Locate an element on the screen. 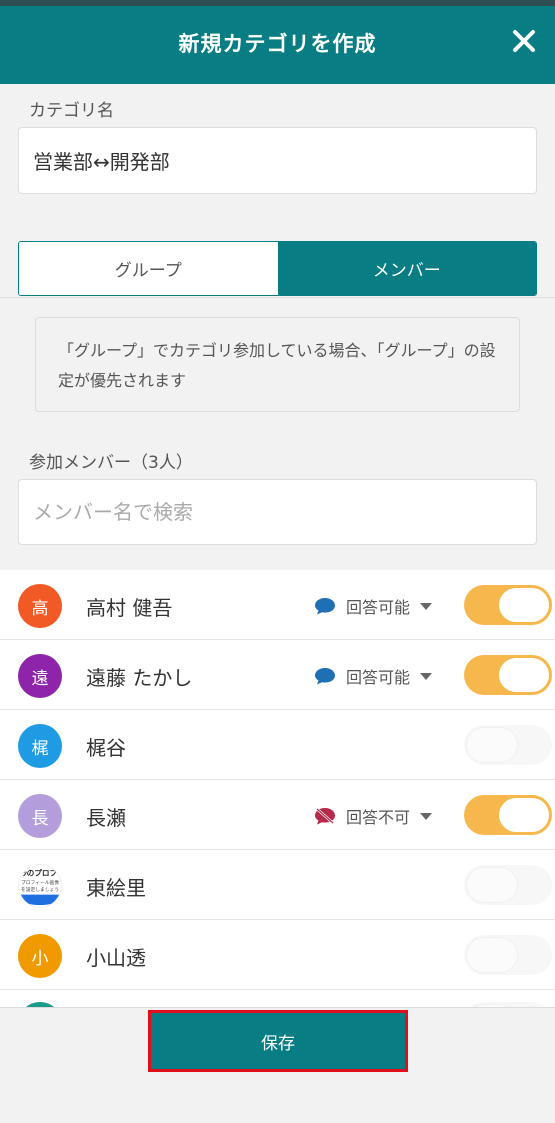  permission-dropdown: 回答不可 is located at coordinates (373, 816).